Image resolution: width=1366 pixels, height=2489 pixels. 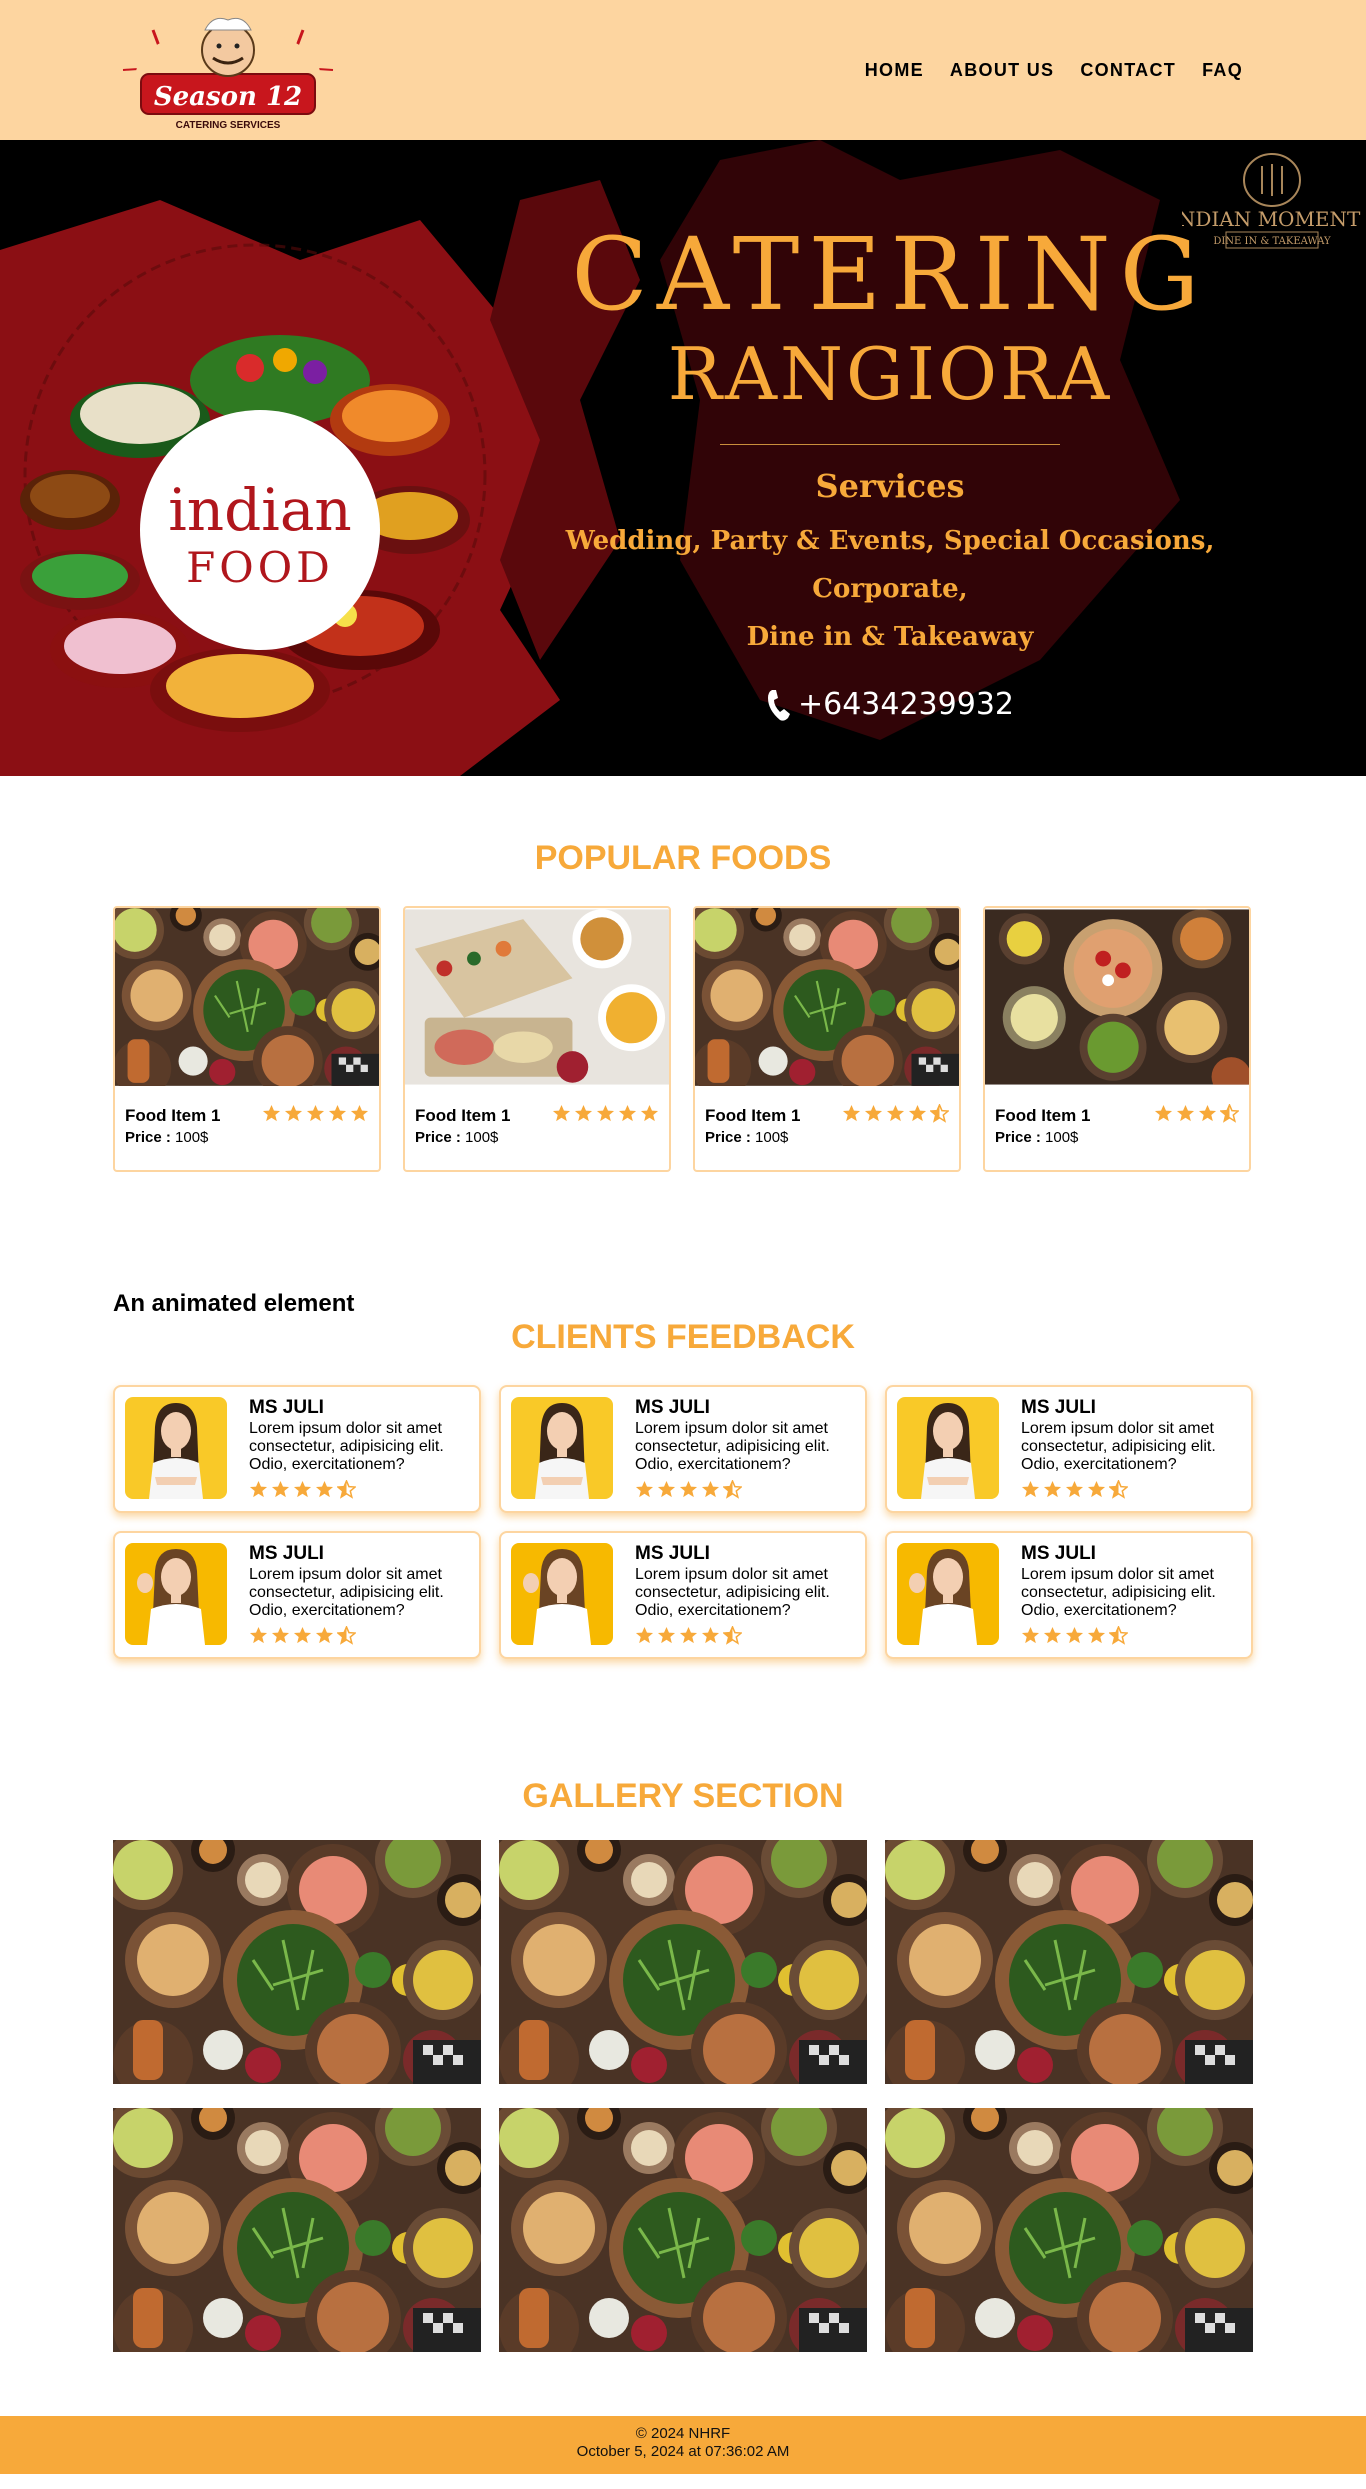 I want to click on feedback-title: CLIENTS FEEDBACK, so click(x=683, y=1337).